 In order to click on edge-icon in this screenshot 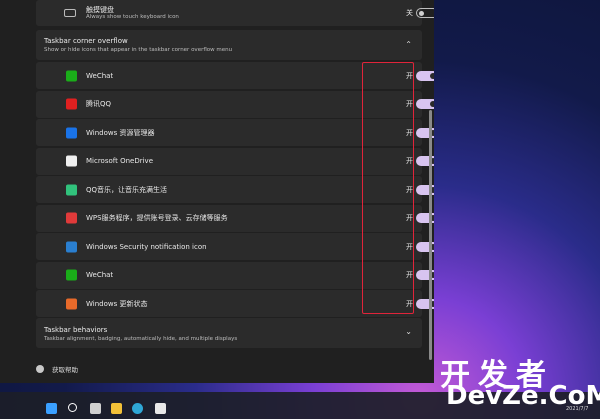, I will do `click(137, 408)`.